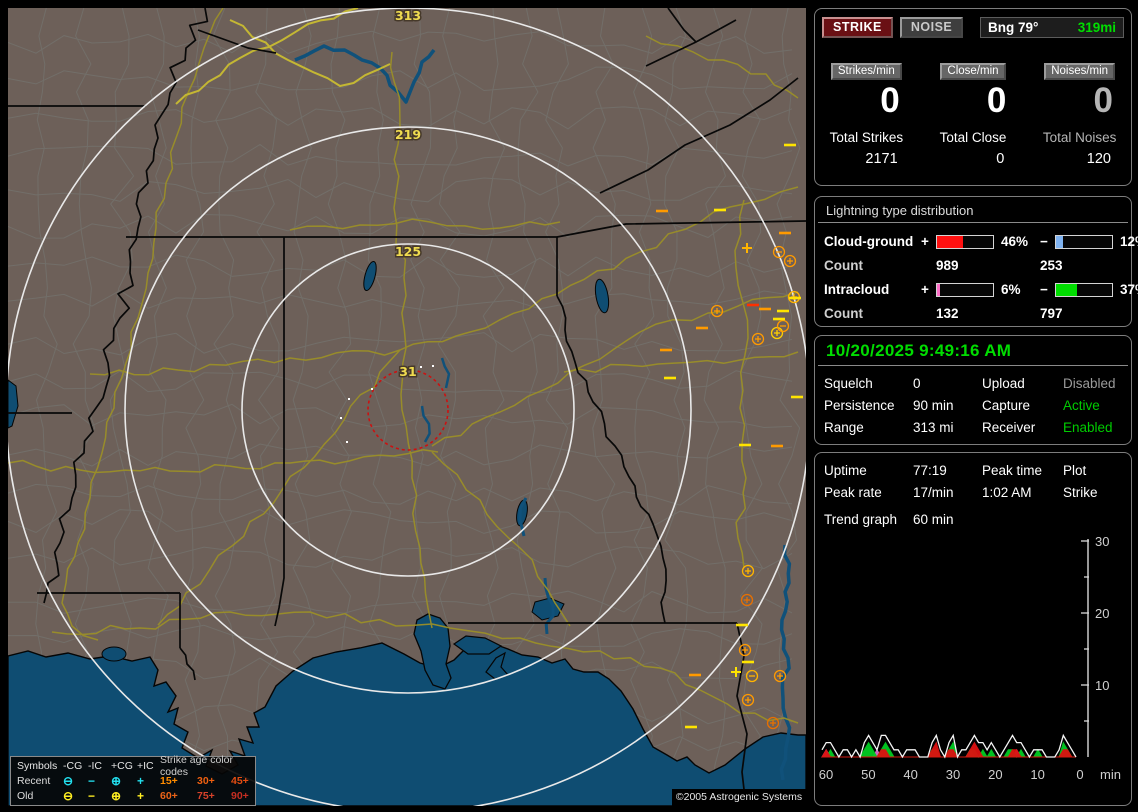  I want to click on cg-positive-bar-fill, so click(950, 241).